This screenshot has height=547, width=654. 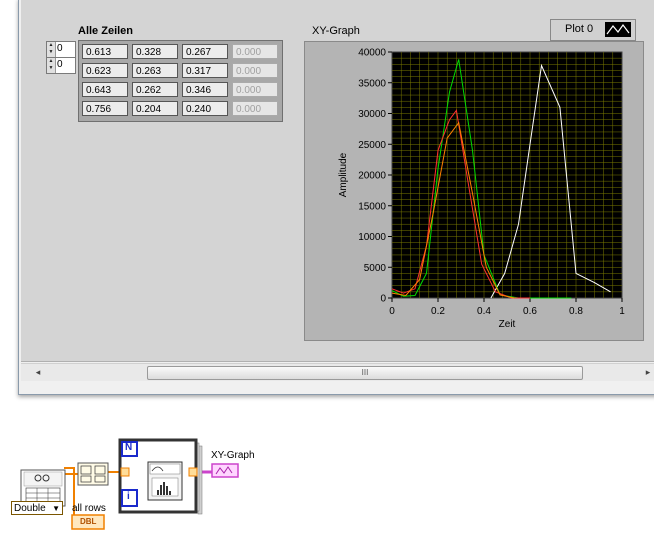 I want to click on x-tick-label: 0.8, so click(x=576, y=311).